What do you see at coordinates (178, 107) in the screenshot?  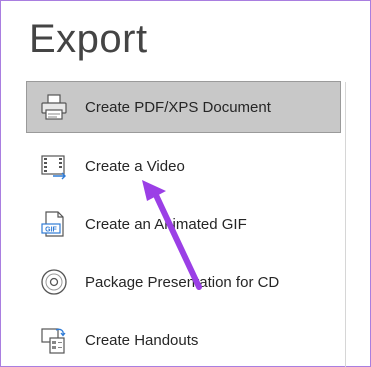 I see `create-pdf-xps-label: Create PDF/XPS Document` at bounding box center [178, 107].